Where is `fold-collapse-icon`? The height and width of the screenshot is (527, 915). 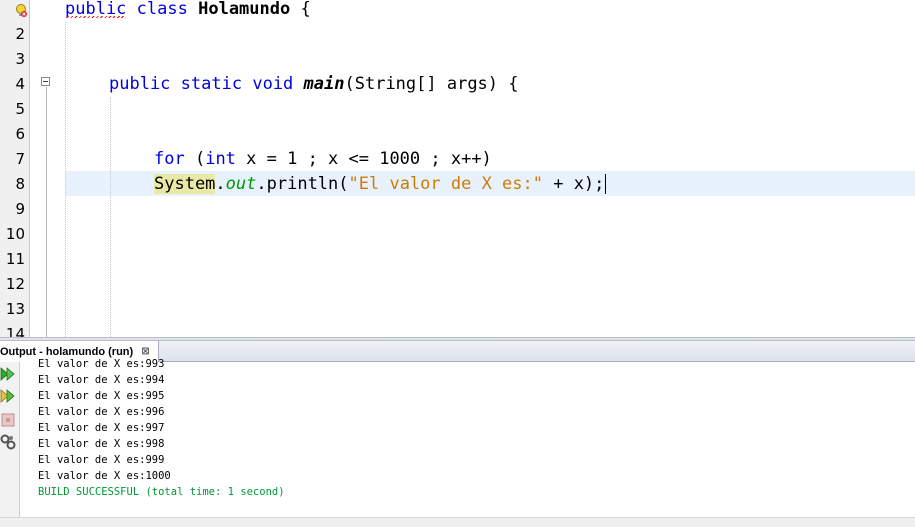
fold-collapse-icon is located at coordinates (45, 81).